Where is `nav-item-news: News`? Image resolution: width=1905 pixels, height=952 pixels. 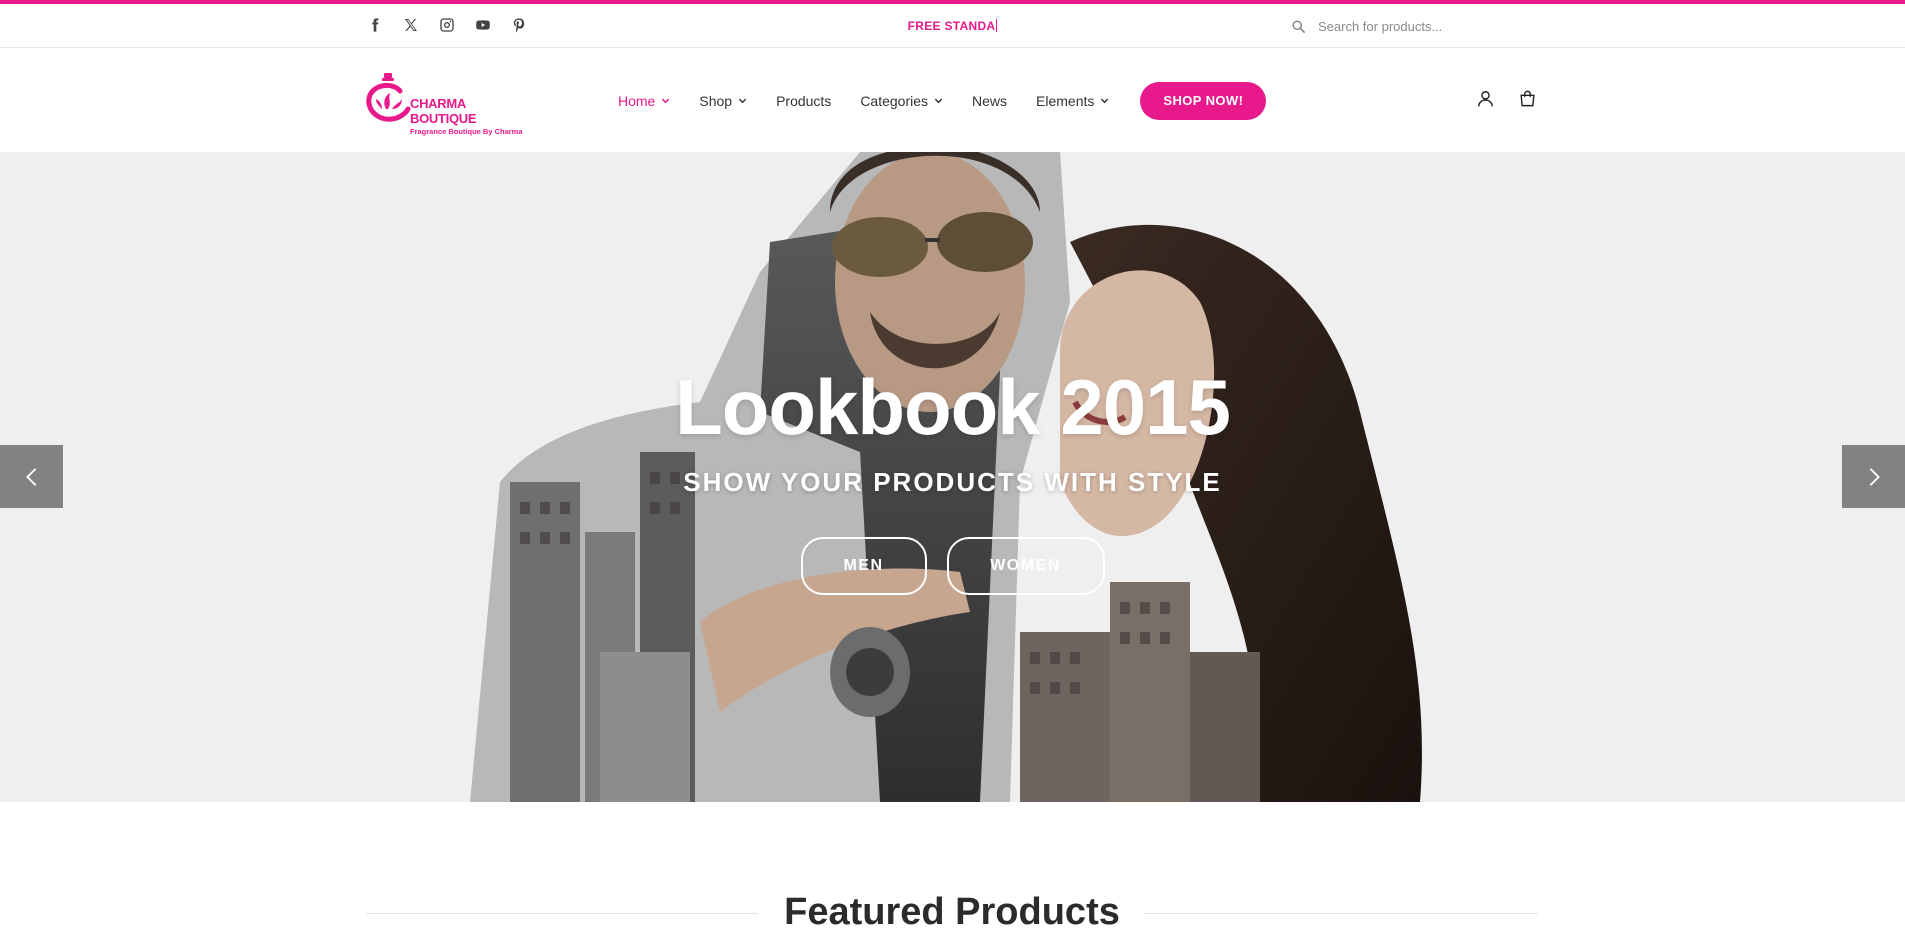 nav-item-news: News is located at coordinates (989, 101).